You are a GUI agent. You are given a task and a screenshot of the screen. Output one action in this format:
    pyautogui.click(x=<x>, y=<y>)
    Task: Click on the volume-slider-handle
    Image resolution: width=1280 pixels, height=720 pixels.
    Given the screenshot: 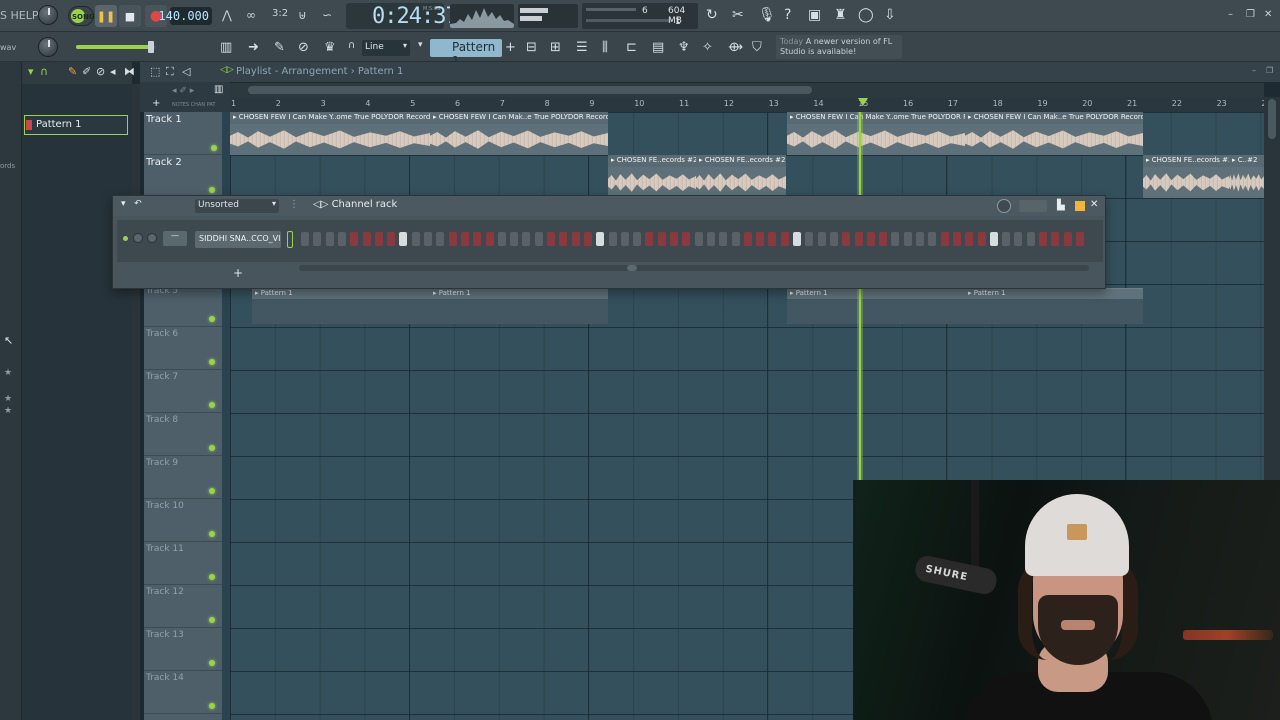 What is the action you would take?
    pyautogui.click(x=151, y=47)
    